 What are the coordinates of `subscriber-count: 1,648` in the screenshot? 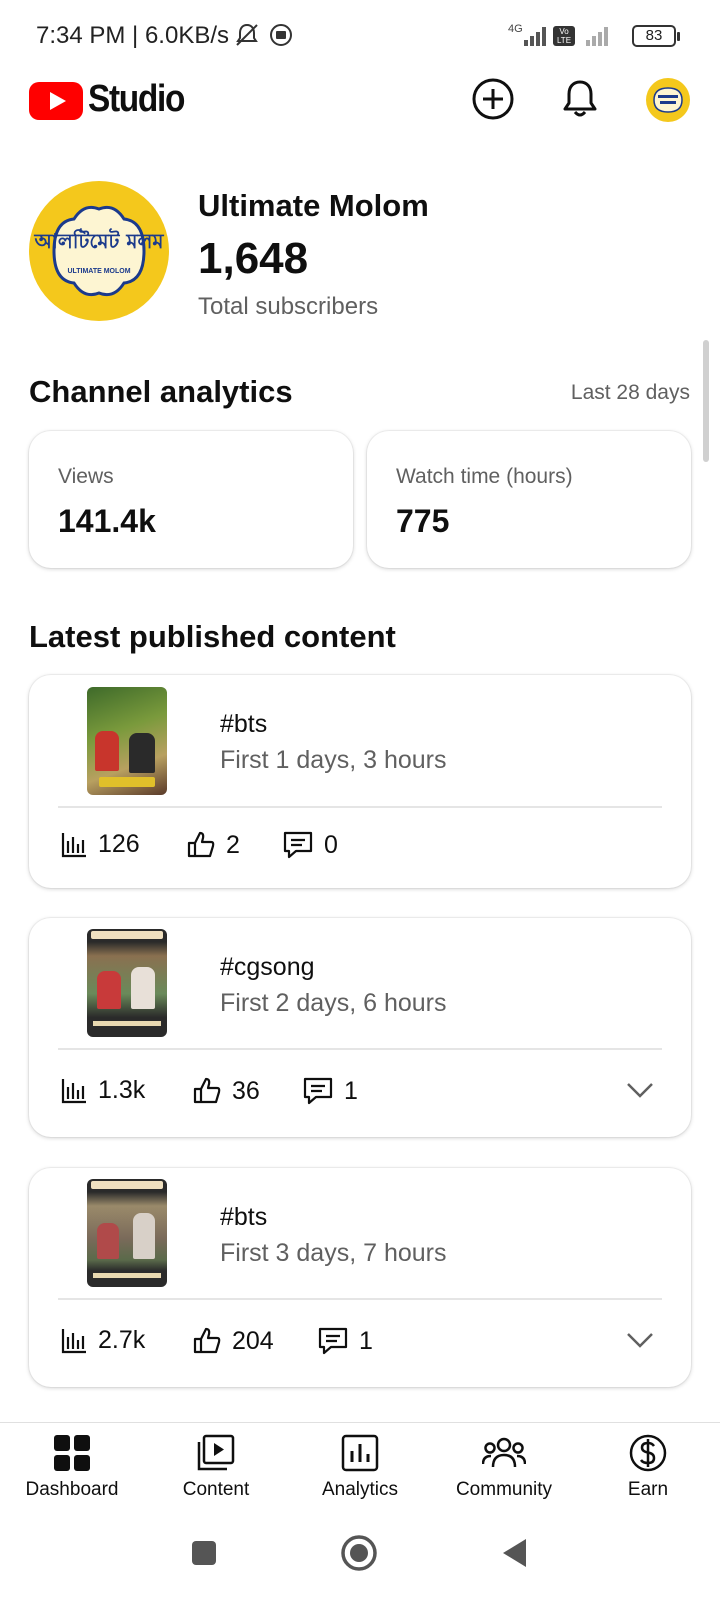 It's located at (253, 258).